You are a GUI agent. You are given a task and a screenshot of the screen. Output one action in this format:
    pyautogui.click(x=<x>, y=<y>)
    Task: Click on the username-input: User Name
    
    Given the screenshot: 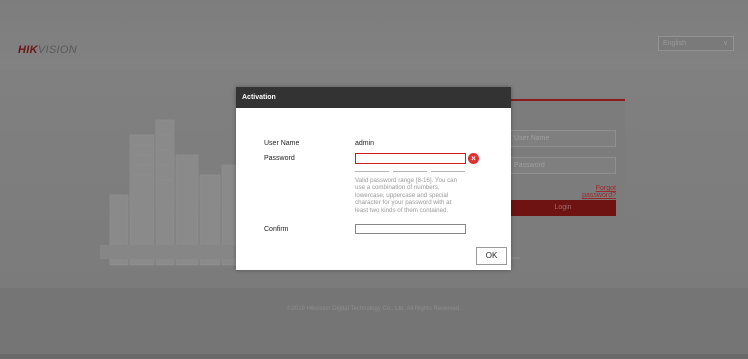 What is the action you would take?
    pyautogui.click(x=563, y=138)
    